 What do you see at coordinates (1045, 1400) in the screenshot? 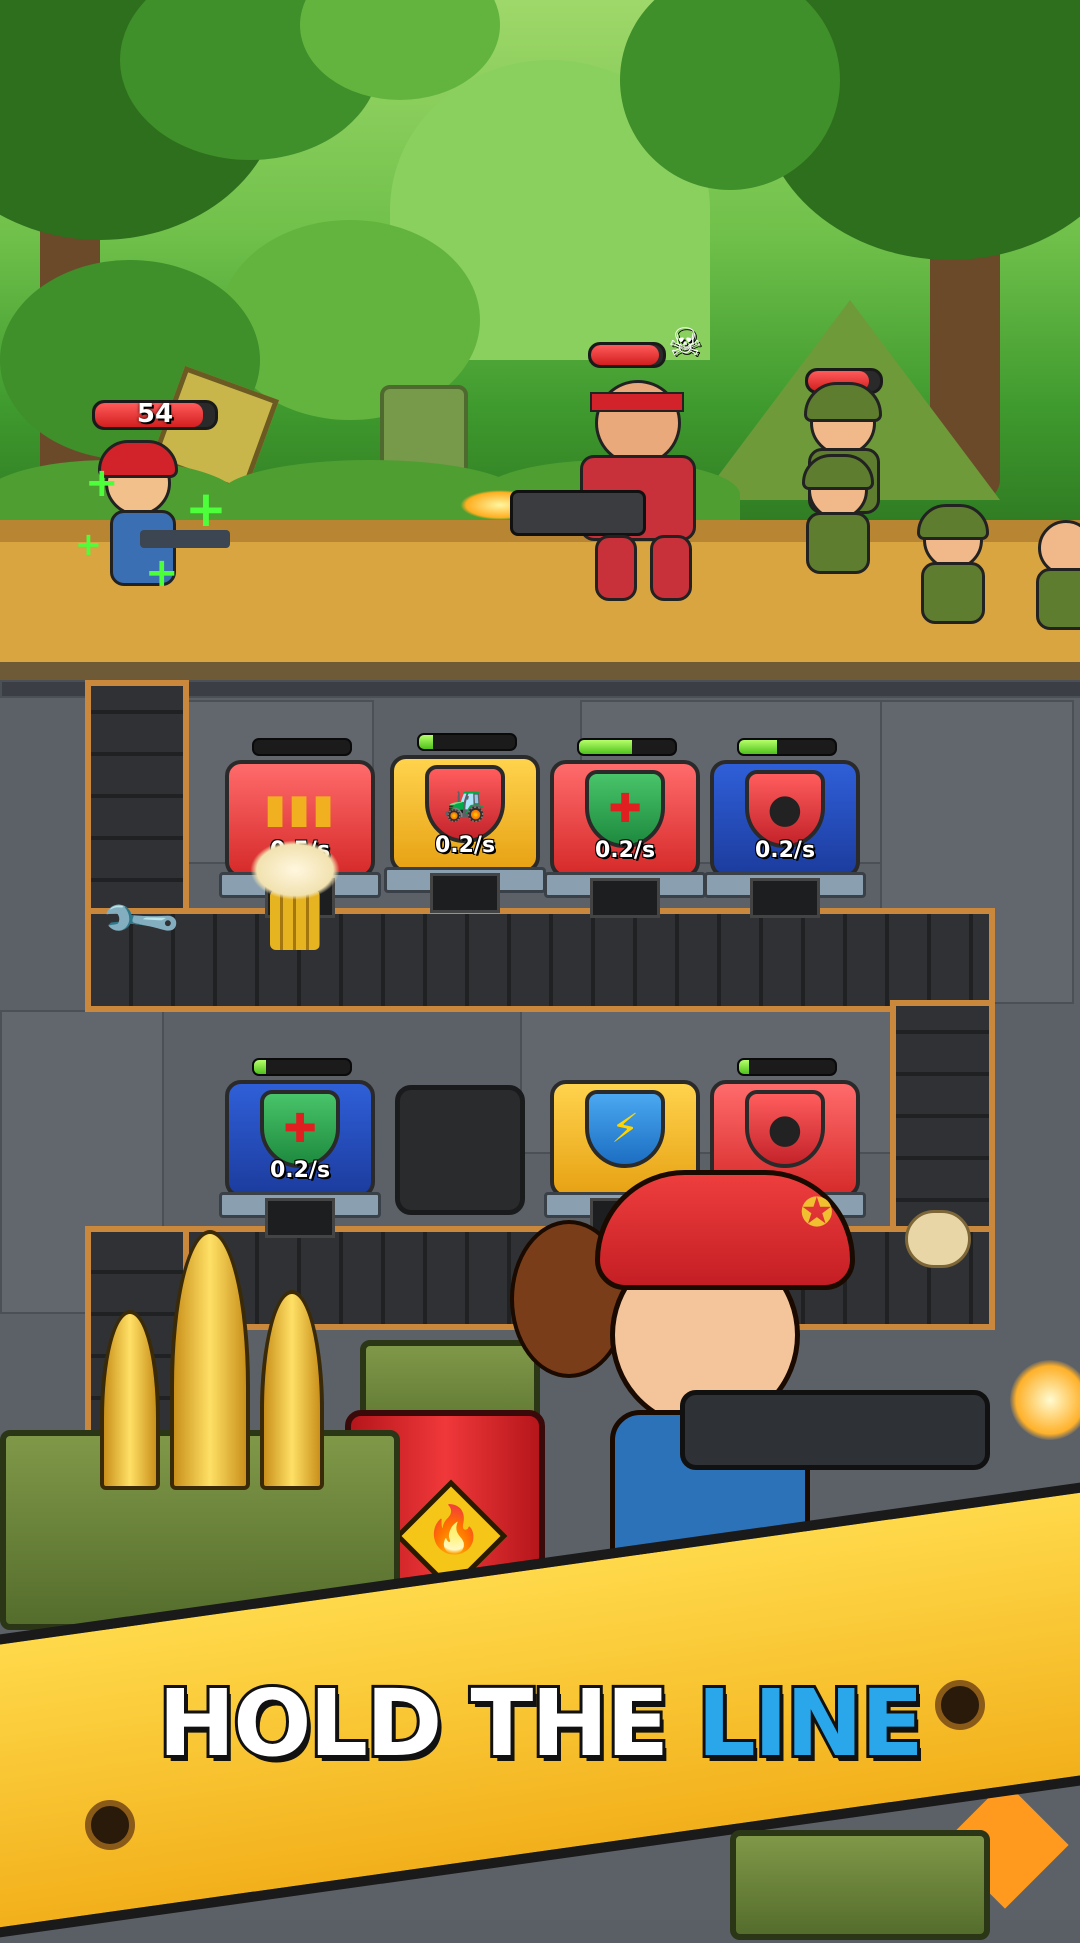
I see `muzzle-flash` at bounding box center [1045, 1400].